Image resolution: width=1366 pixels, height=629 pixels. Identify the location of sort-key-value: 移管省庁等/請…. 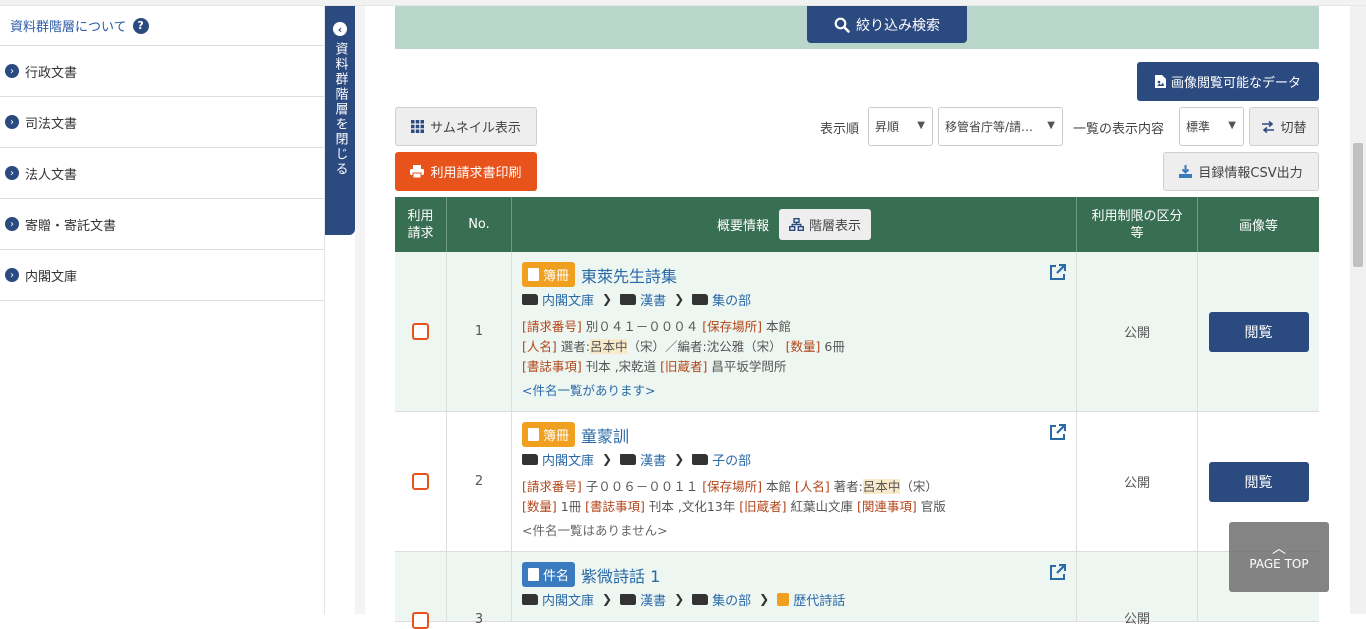
(989, 127).